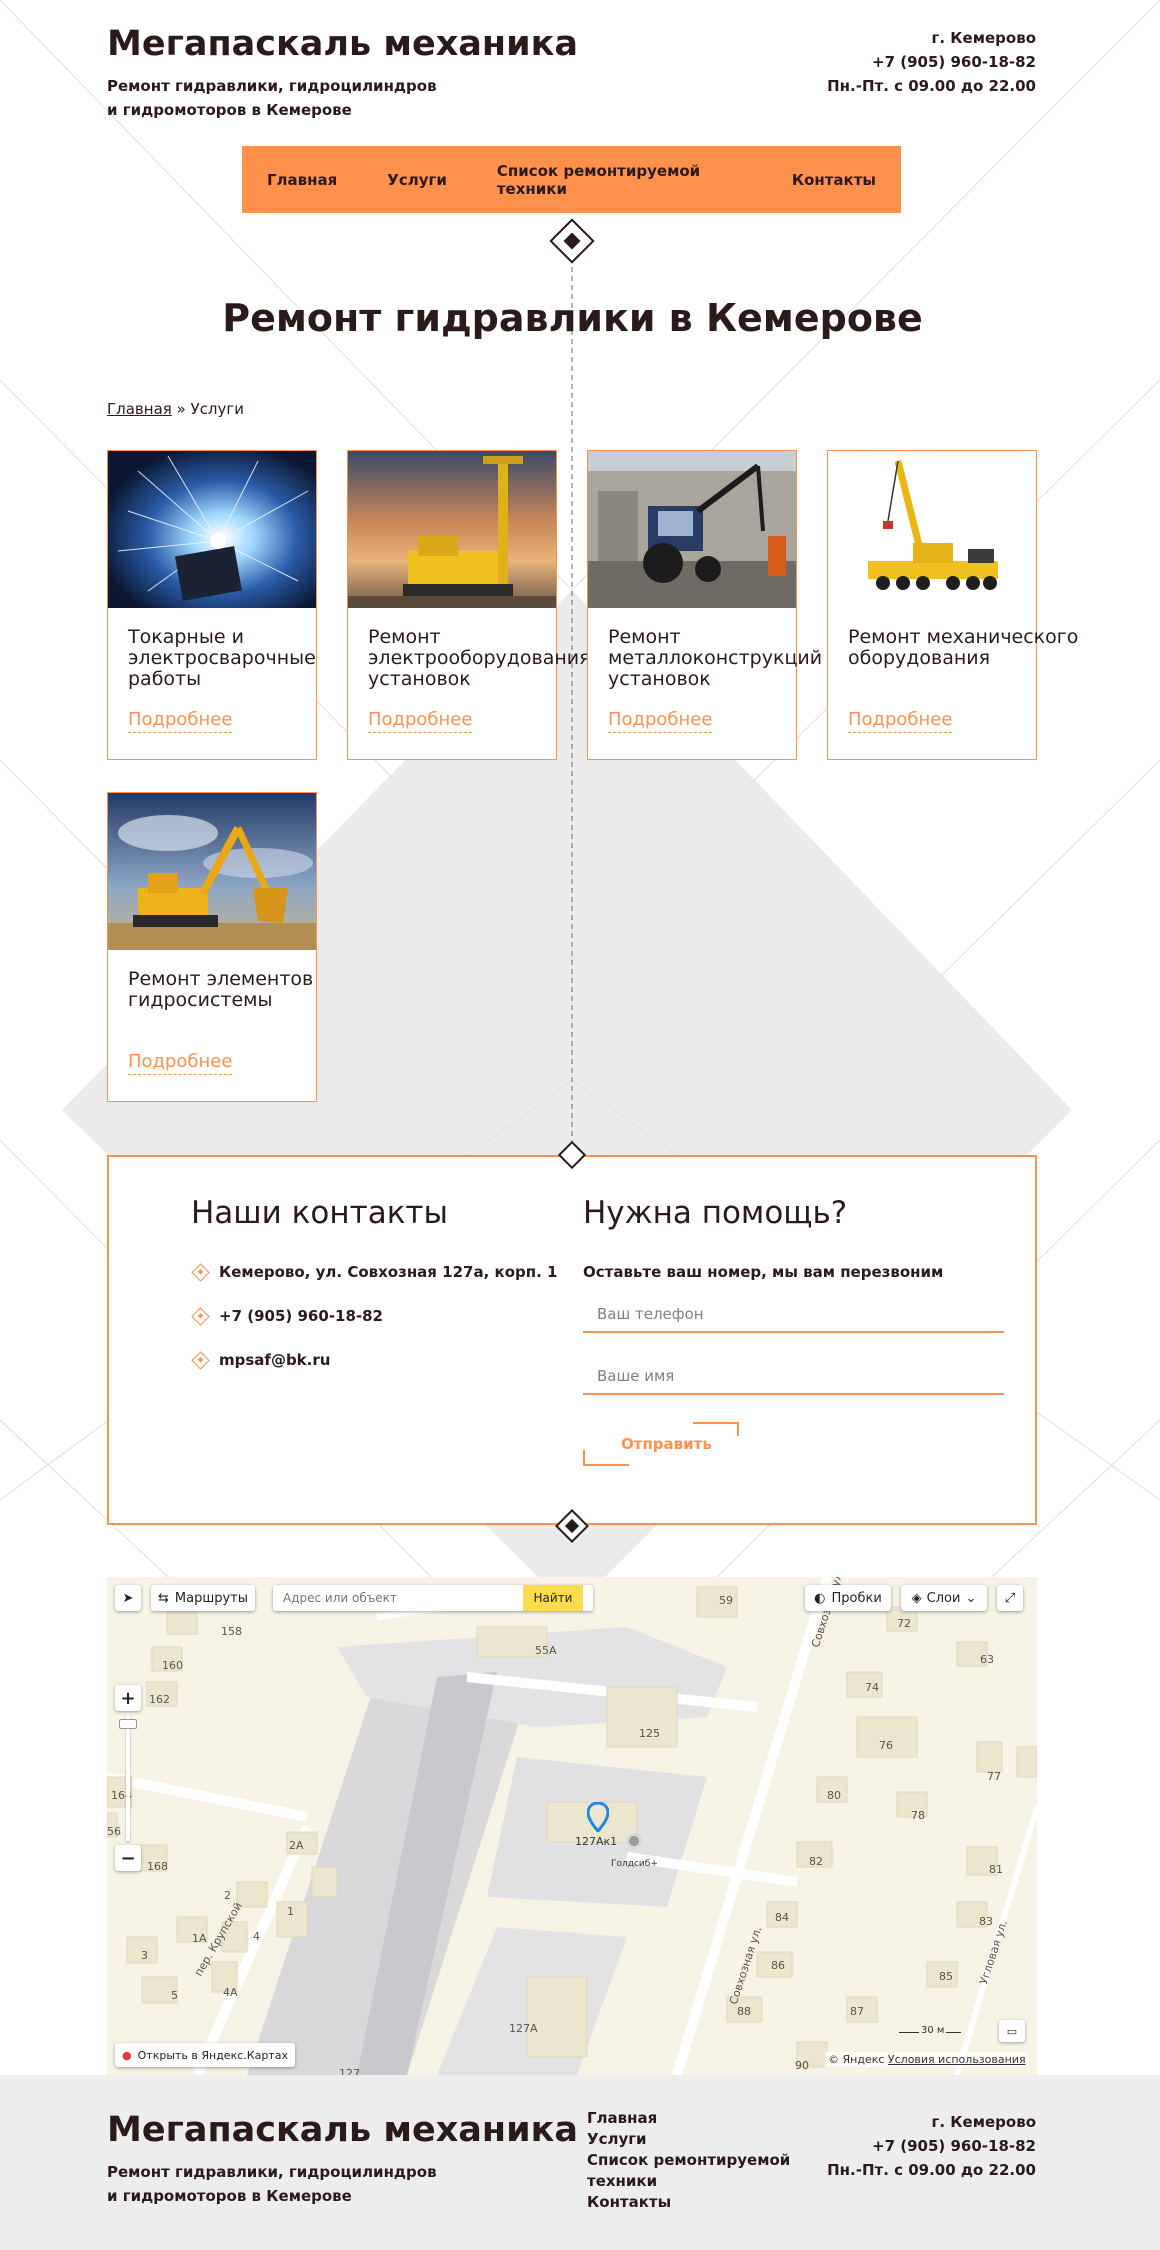 The image size is (1160, 2250). Describe the element at coordinates (932, 529) in the screenshot. I see `mobile-crane-photo` at that location.